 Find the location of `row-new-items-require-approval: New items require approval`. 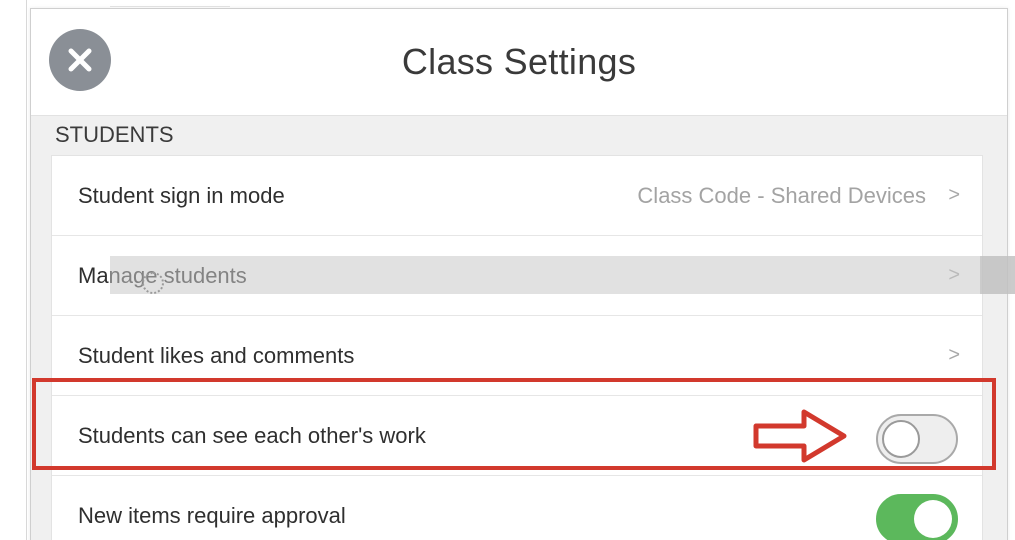

row-new-items-require-approval: New items require approval is located at coordinates (517, 508).